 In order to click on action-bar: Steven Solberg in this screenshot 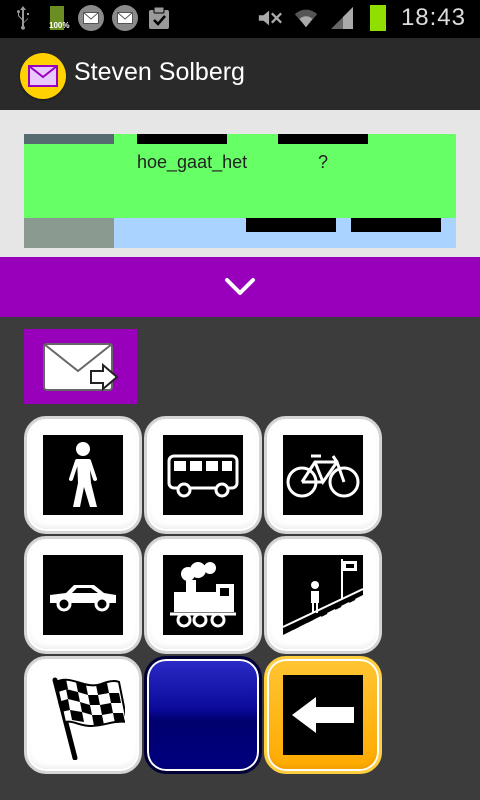, I will do `click(240, 74)`.